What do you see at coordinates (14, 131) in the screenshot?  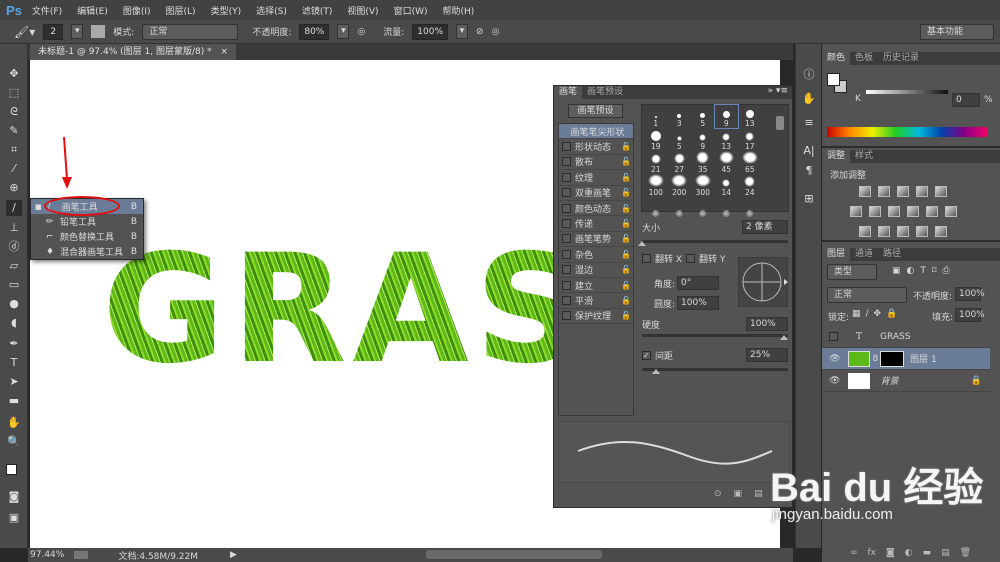 I see `quick-select-tool-icon: ✎` at bounding box center [14, 131].